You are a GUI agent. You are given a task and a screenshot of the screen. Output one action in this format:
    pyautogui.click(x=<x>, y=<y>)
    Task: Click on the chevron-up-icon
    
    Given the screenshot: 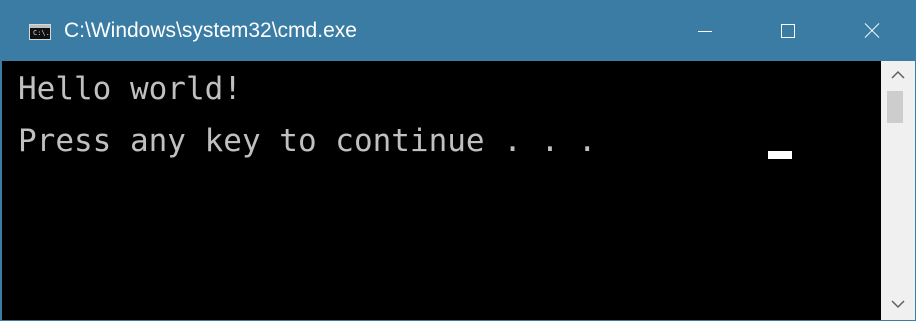 What is the action you would take?
    pyautogui.click(x=898, y=74)
    